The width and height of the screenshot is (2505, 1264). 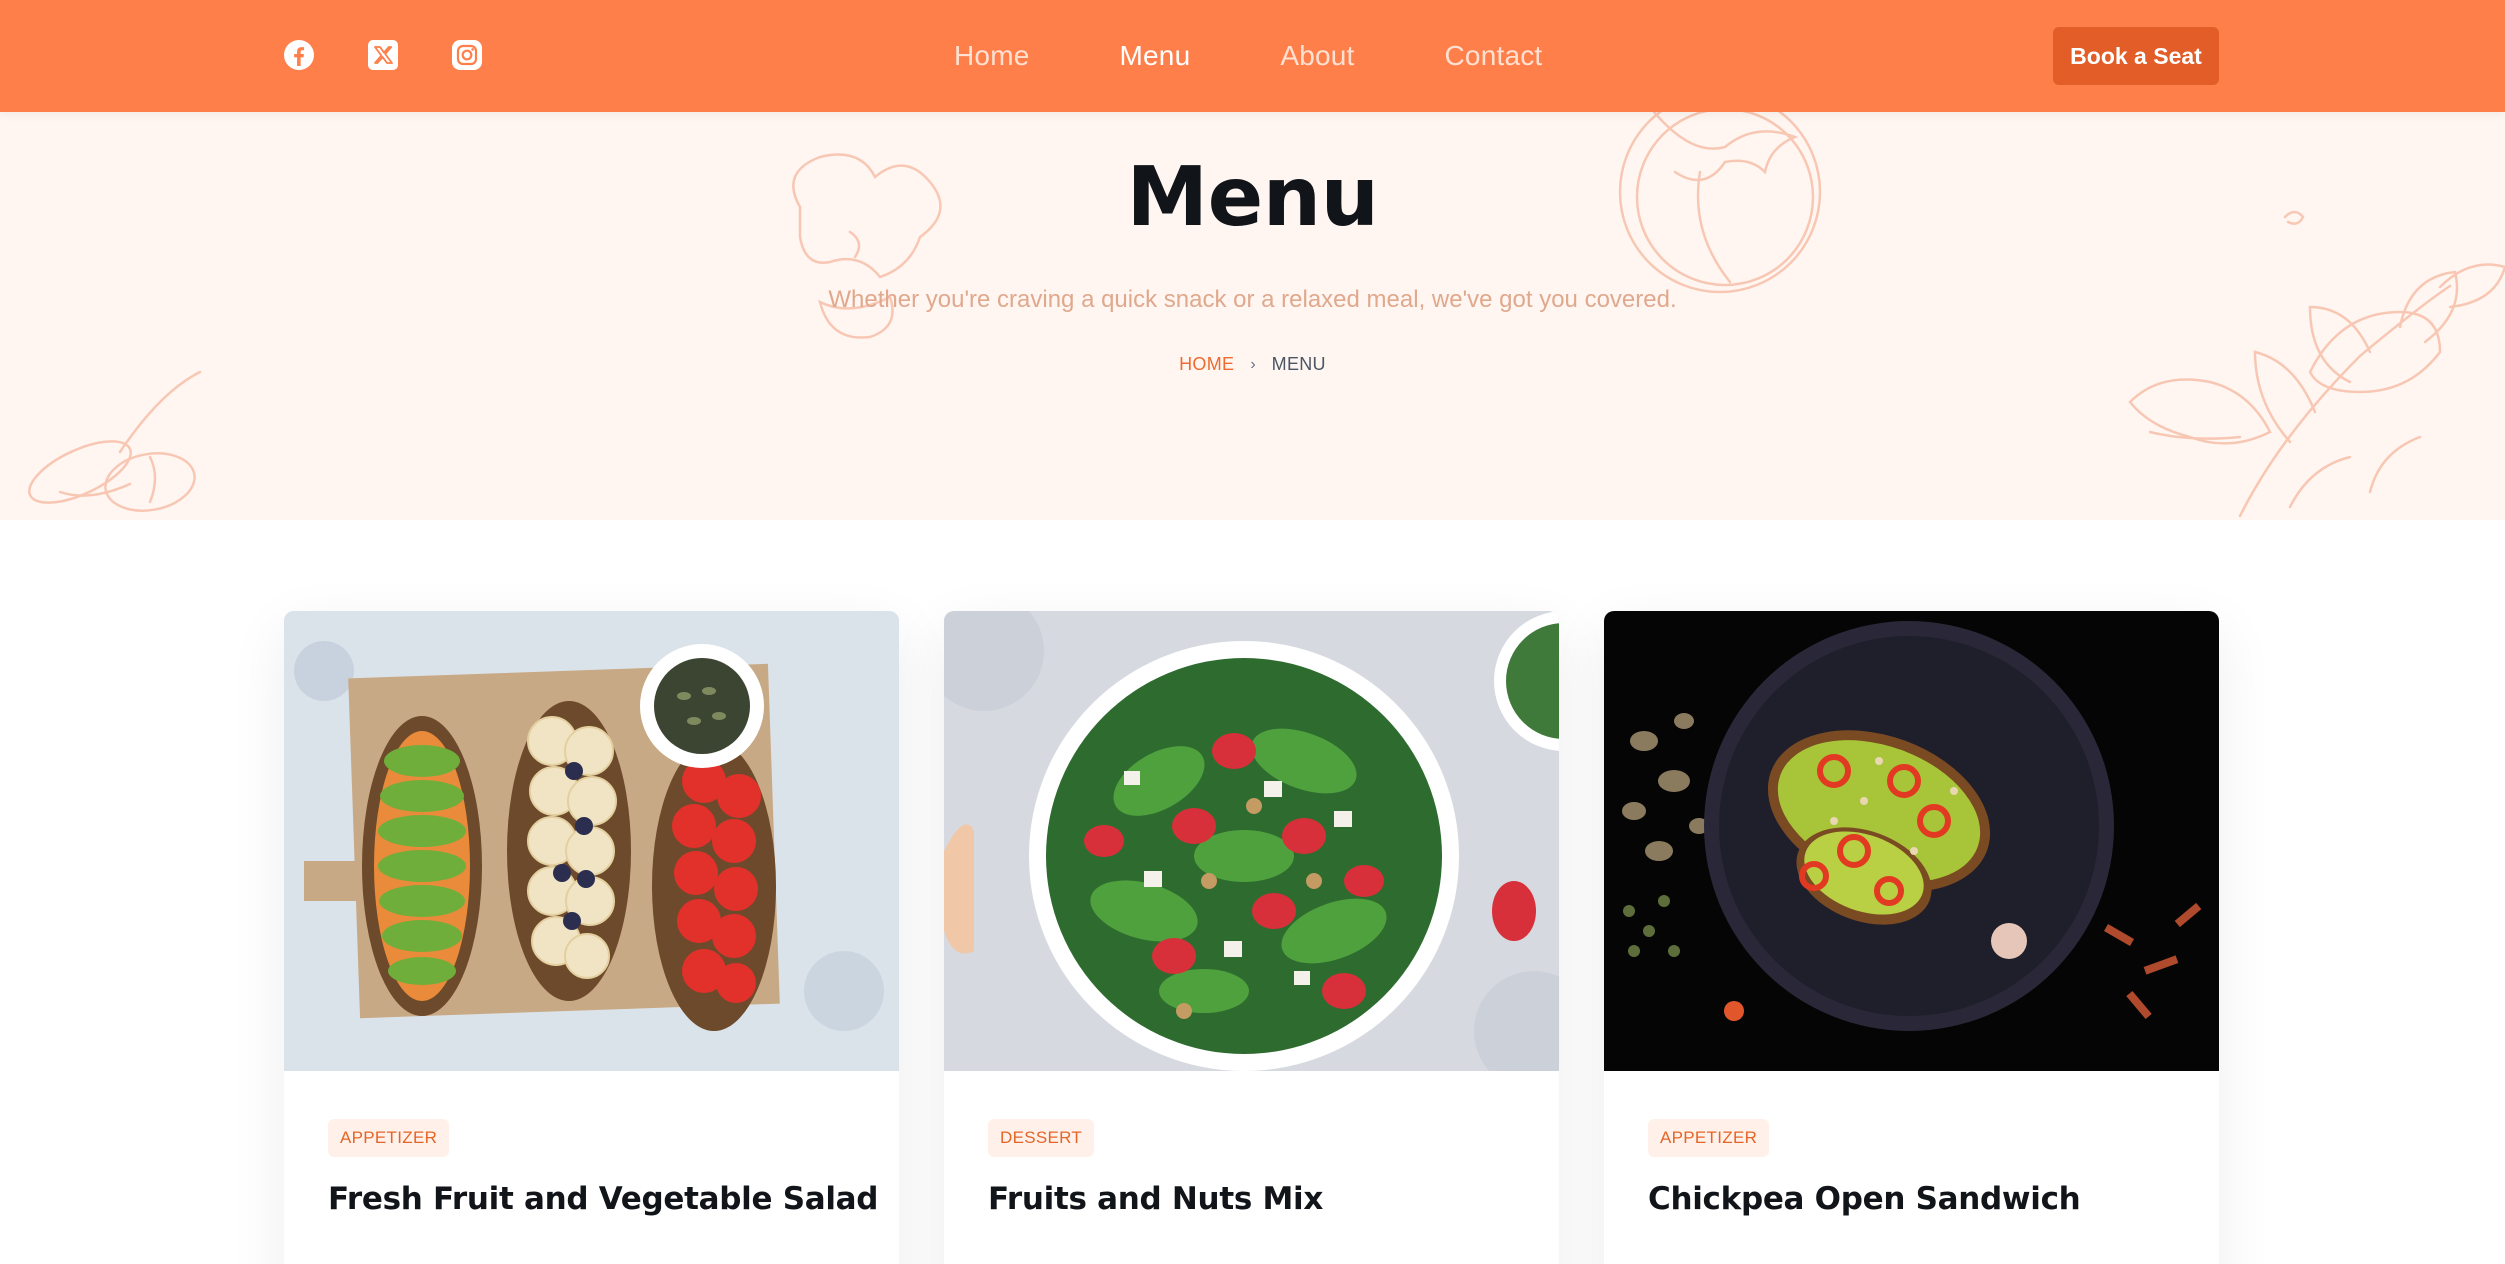 I want to click on menu-card: APPETIZER Chickpea Open Sandwich, so click(x=1911, y=937).